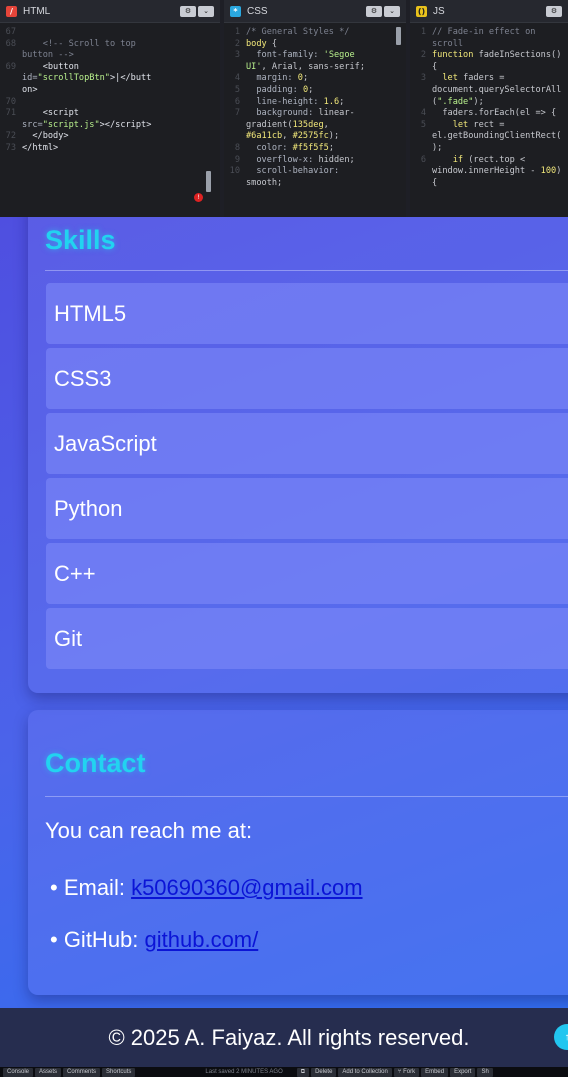 Image resolution: width=568 pixels, height=1077 pixels. I want to click on code-line: 9 overflow-x: hidden;, so click(315, 161).